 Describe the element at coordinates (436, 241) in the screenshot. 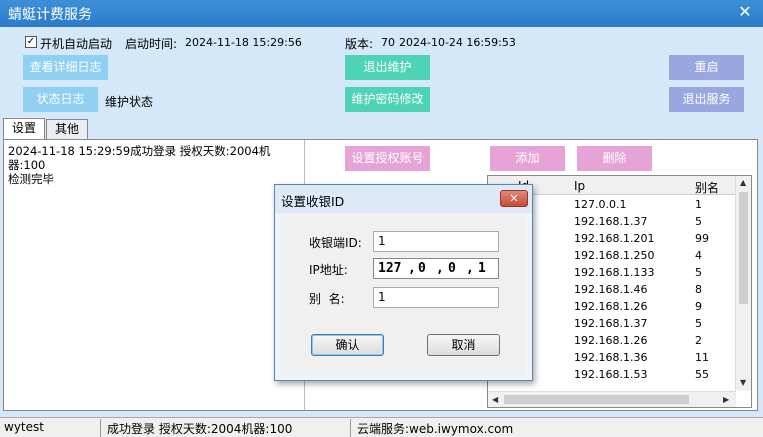

I see `cashier-id-input: 1` at that location.